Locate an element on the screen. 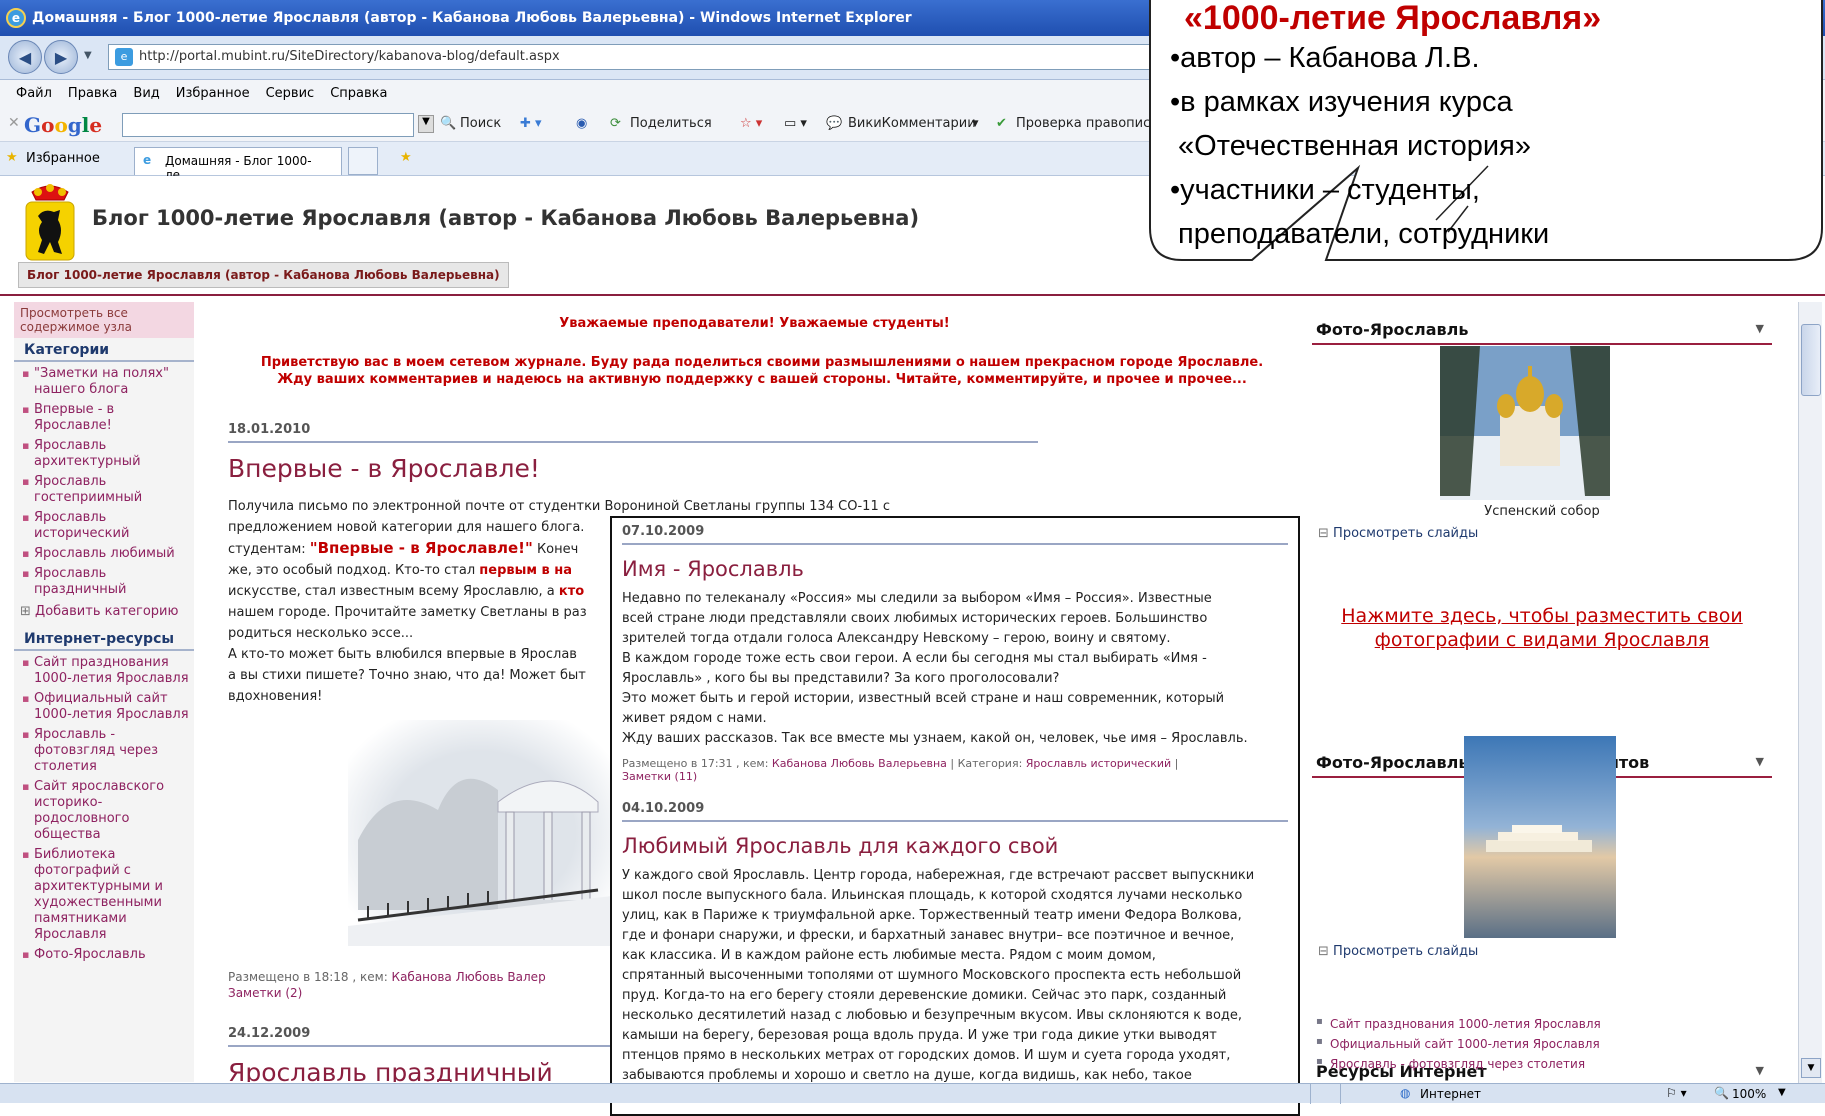 This screenshot has width=1825, height=1116. callout-line: •участники – студенты, is located at coordinates (1325, 190).